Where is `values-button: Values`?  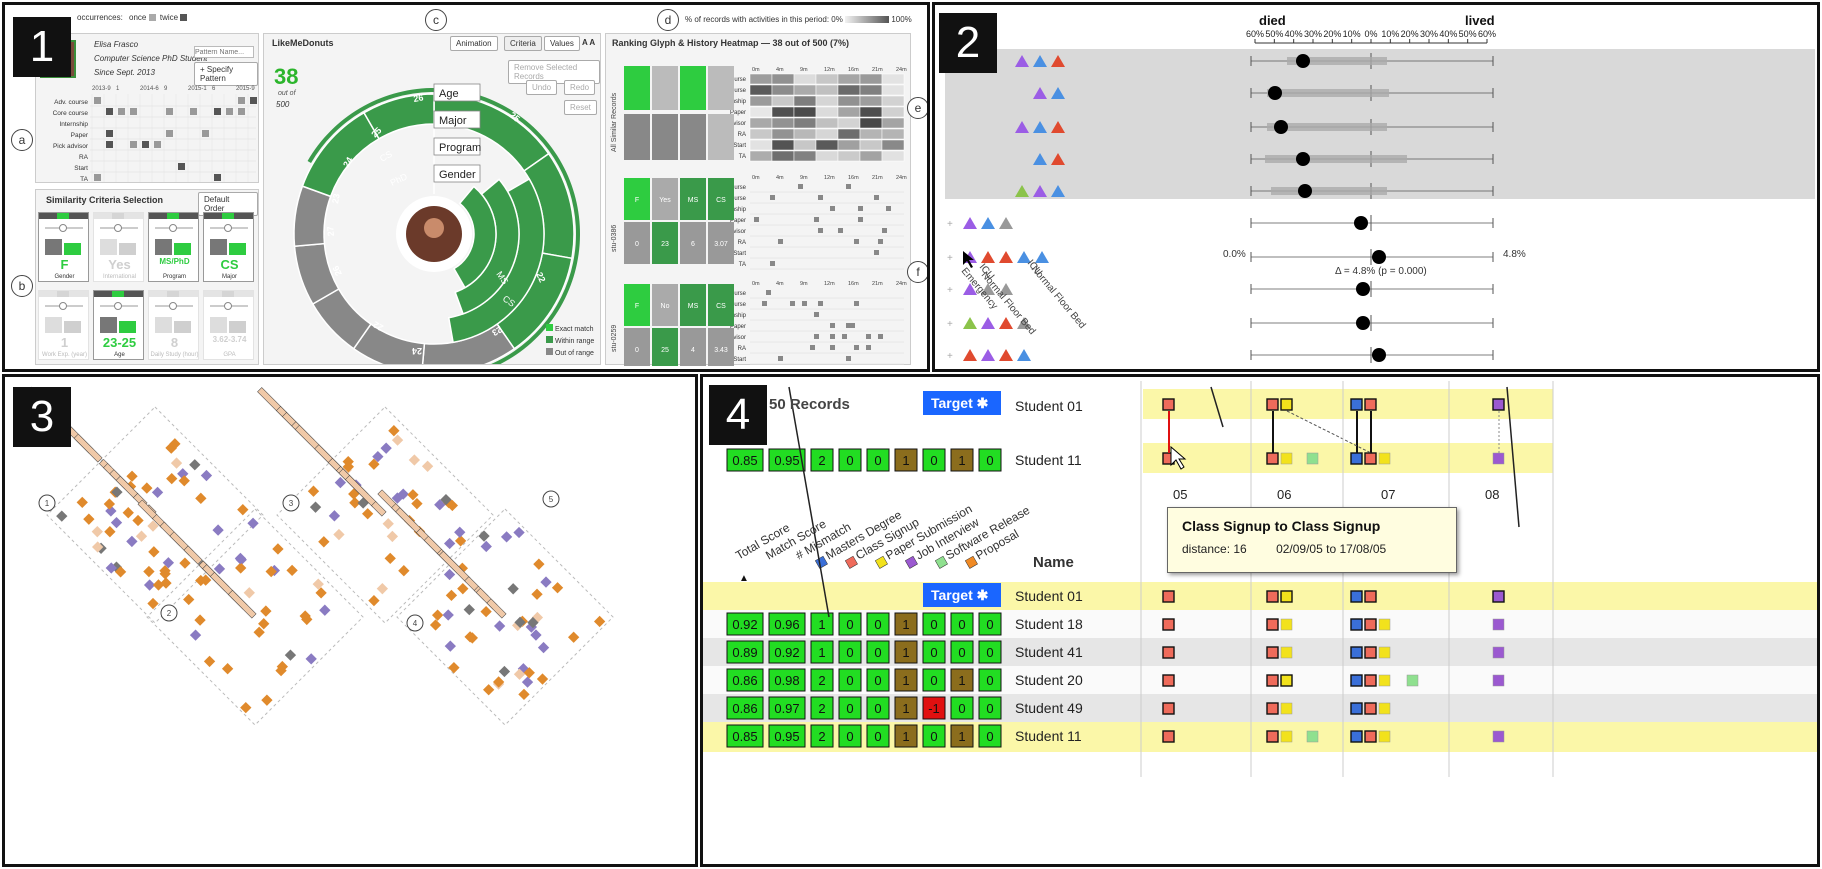 values-button: Values is located at coordinates (562, 43).